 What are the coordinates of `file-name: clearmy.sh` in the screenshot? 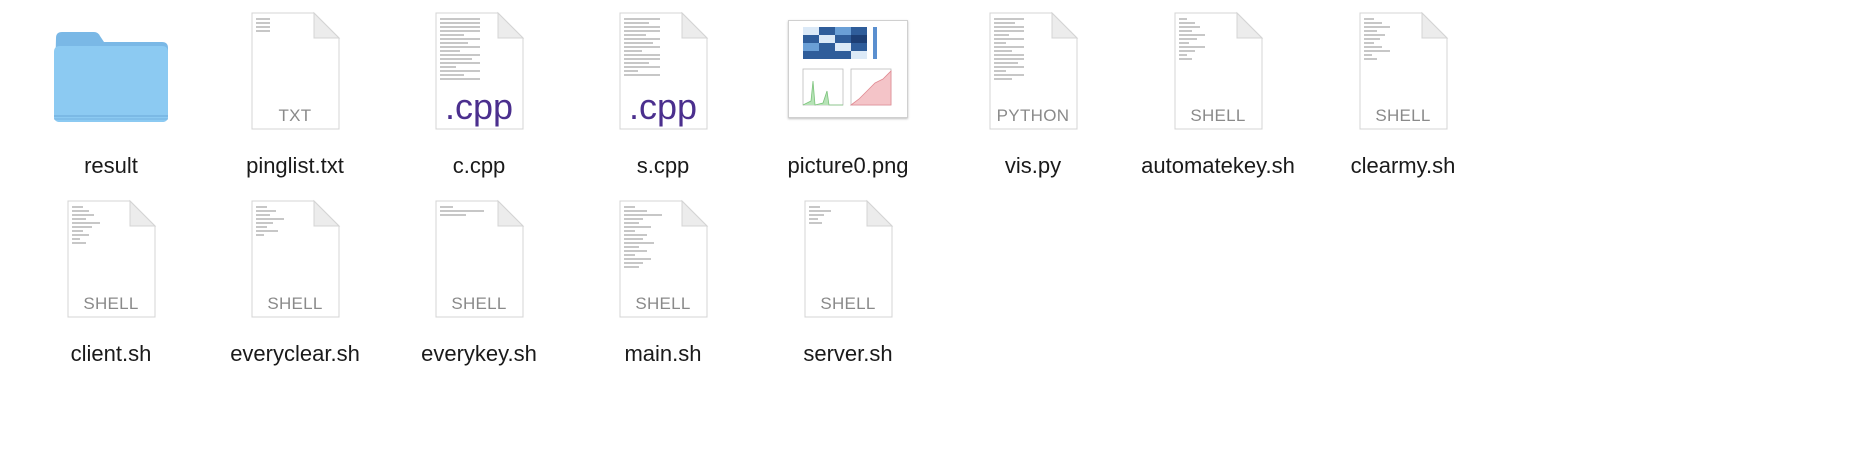 It's located at (1403, 165).